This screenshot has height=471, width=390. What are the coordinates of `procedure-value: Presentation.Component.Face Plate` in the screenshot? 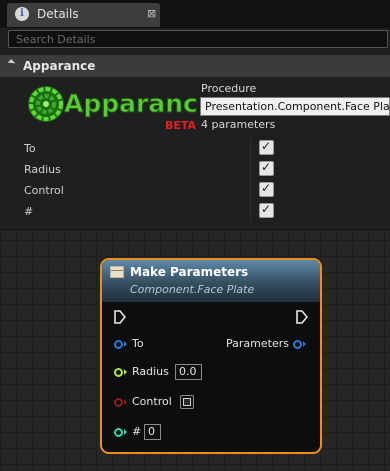 It's located at (297, 106).